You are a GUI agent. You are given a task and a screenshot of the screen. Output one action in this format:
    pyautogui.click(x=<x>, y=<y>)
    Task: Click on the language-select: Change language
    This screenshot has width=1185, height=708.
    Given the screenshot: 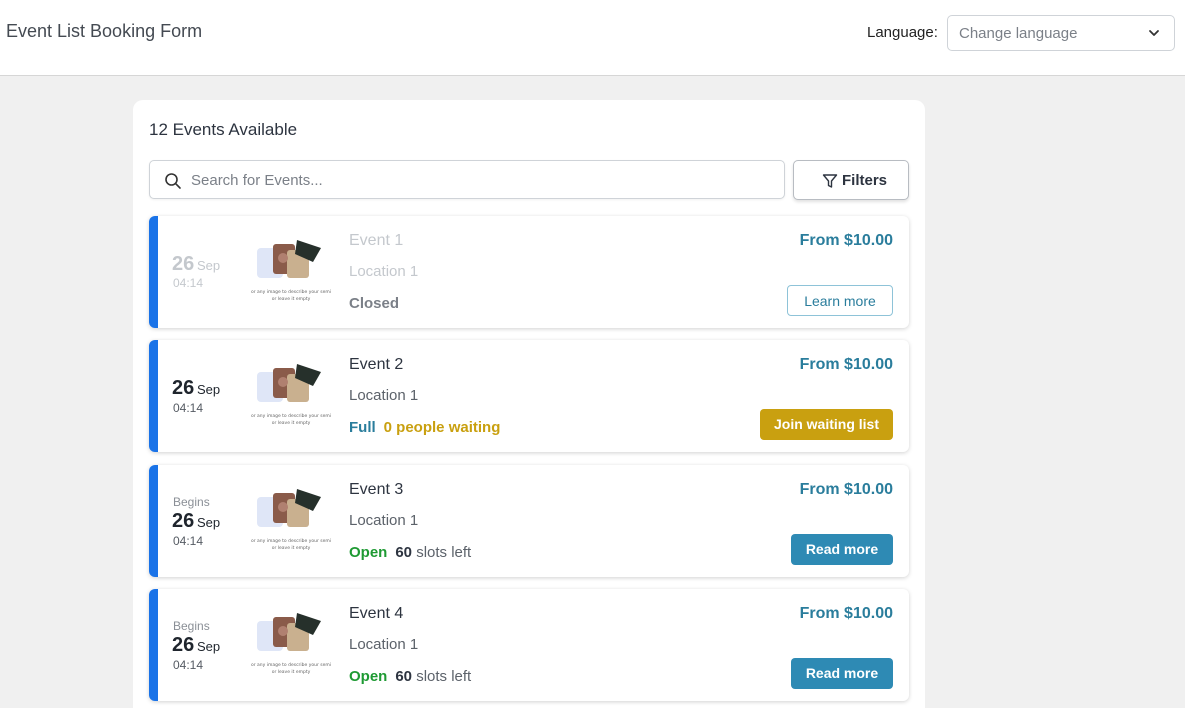 What is the action you would take?
    pyautogui.click(x=1061, y=33)
    